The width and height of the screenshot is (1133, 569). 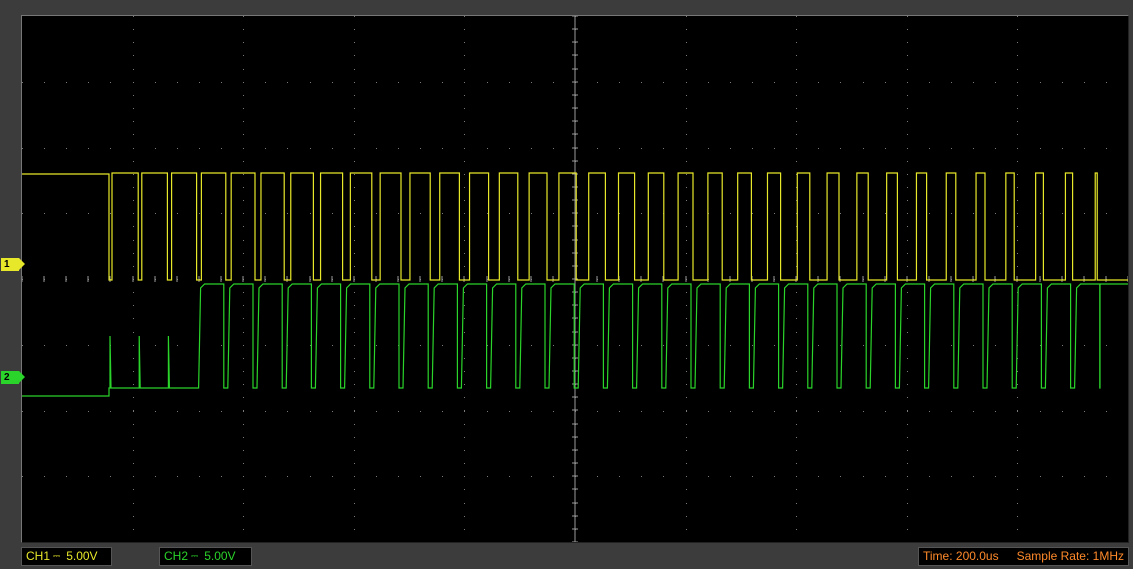 What do you see at coordinates (220, 556) in the screenshot?
I see `ch2-volts-per-div: 5.00V` at bounding box center [220, 556].